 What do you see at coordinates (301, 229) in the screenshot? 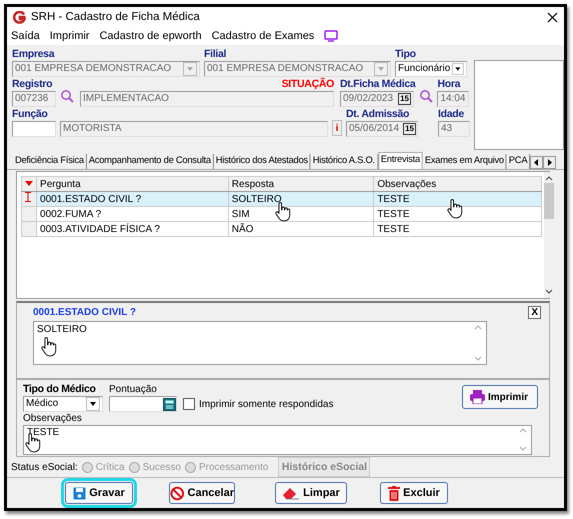
I see `table-cell: NÃO` at bounding box center [301, 229].